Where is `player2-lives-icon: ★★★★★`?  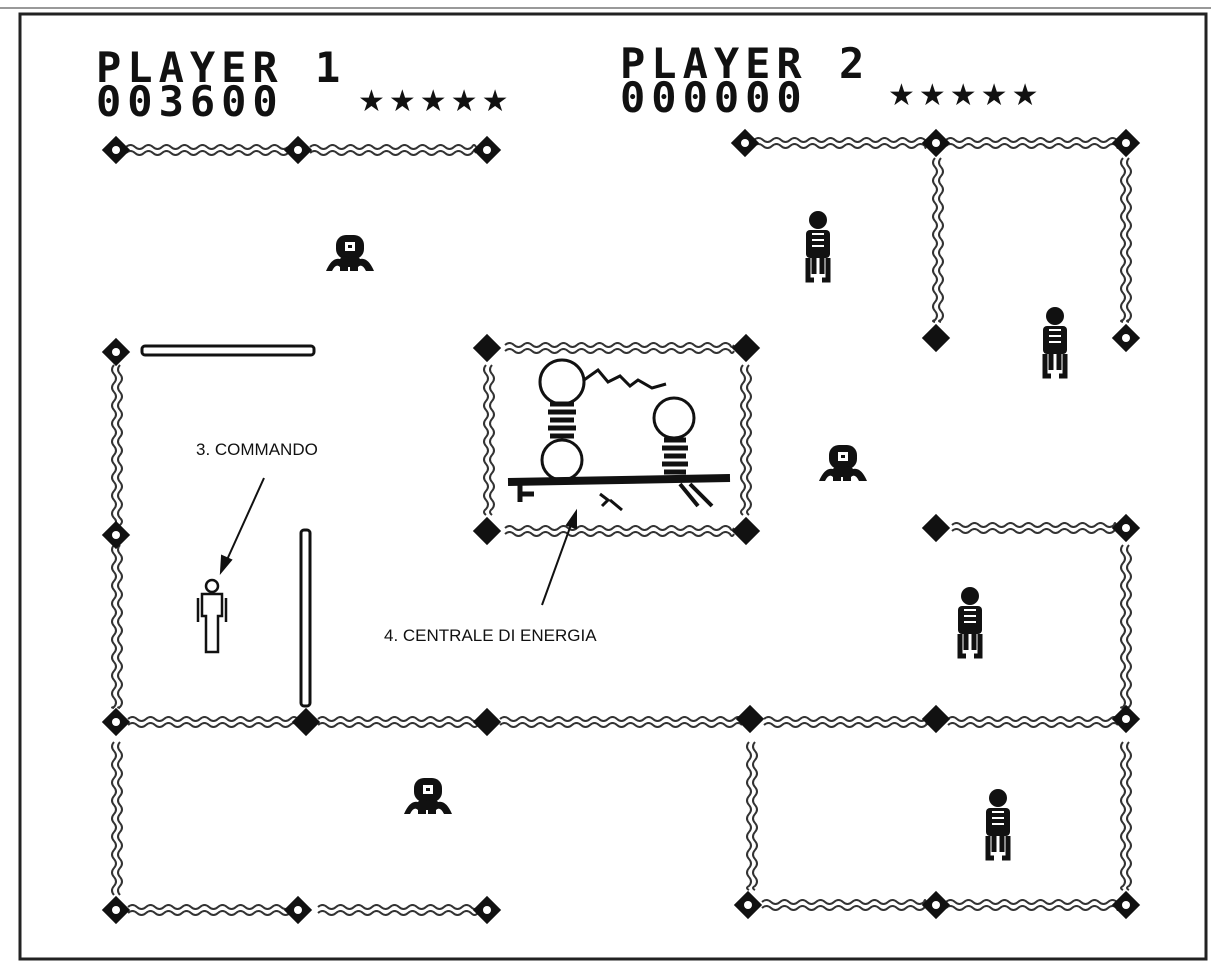
player2-lives-icon: ★★★★★ is located at coordinates (965, 95).